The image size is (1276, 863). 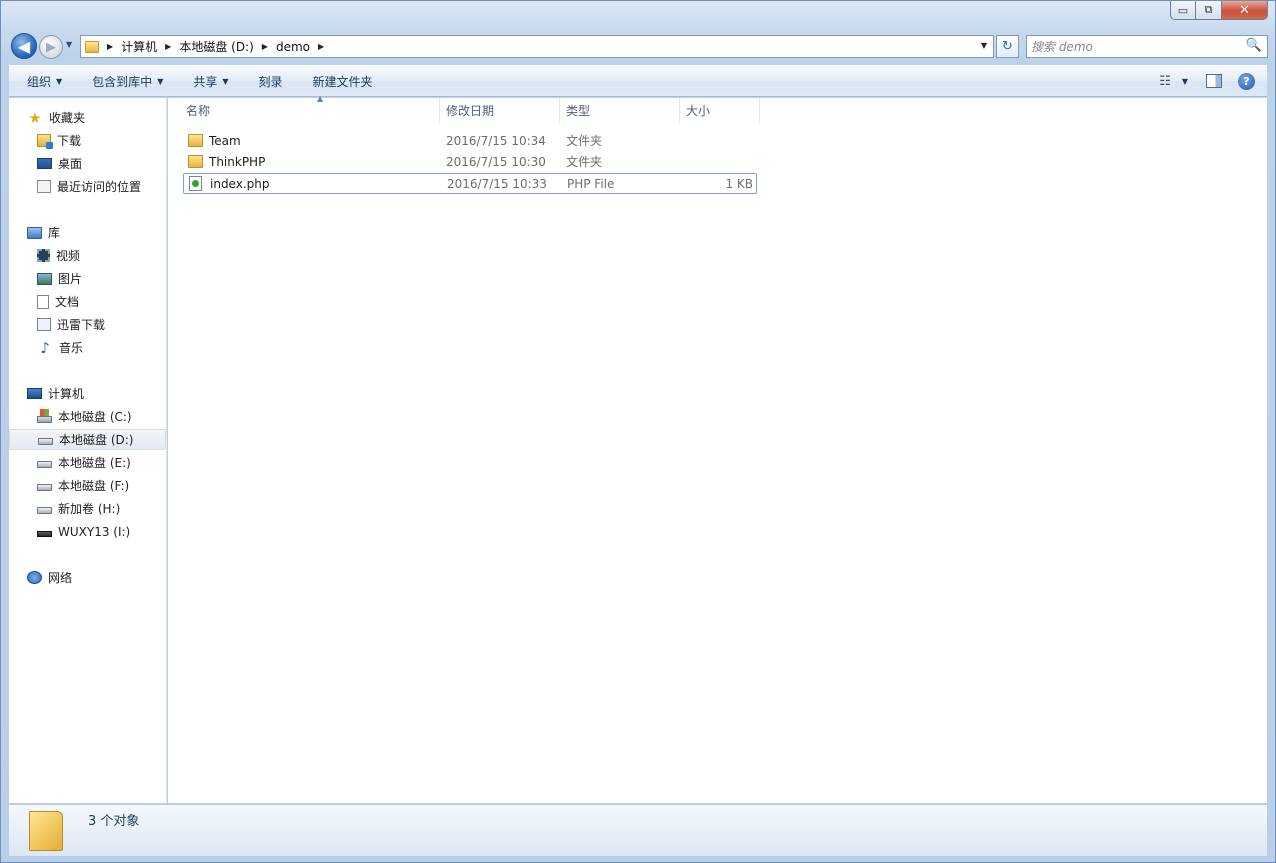 I want to click on sidebar-item-videos: 视频, so click(x=58, y=255).